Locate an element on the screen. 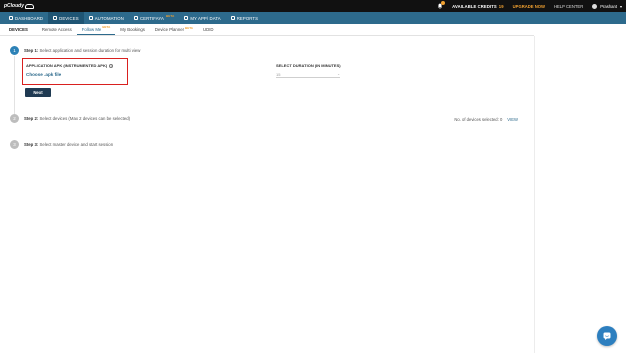 The height and width of the screenshot is (353, 626). user-menu: Prashant ▾ is located at coordinates (607, 6).